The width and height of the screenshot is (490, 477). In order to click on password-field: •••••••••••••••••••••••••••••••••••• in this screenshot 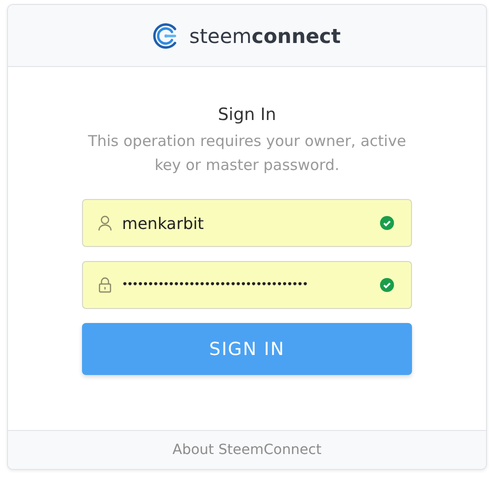, I will do `click(247, 285)`.